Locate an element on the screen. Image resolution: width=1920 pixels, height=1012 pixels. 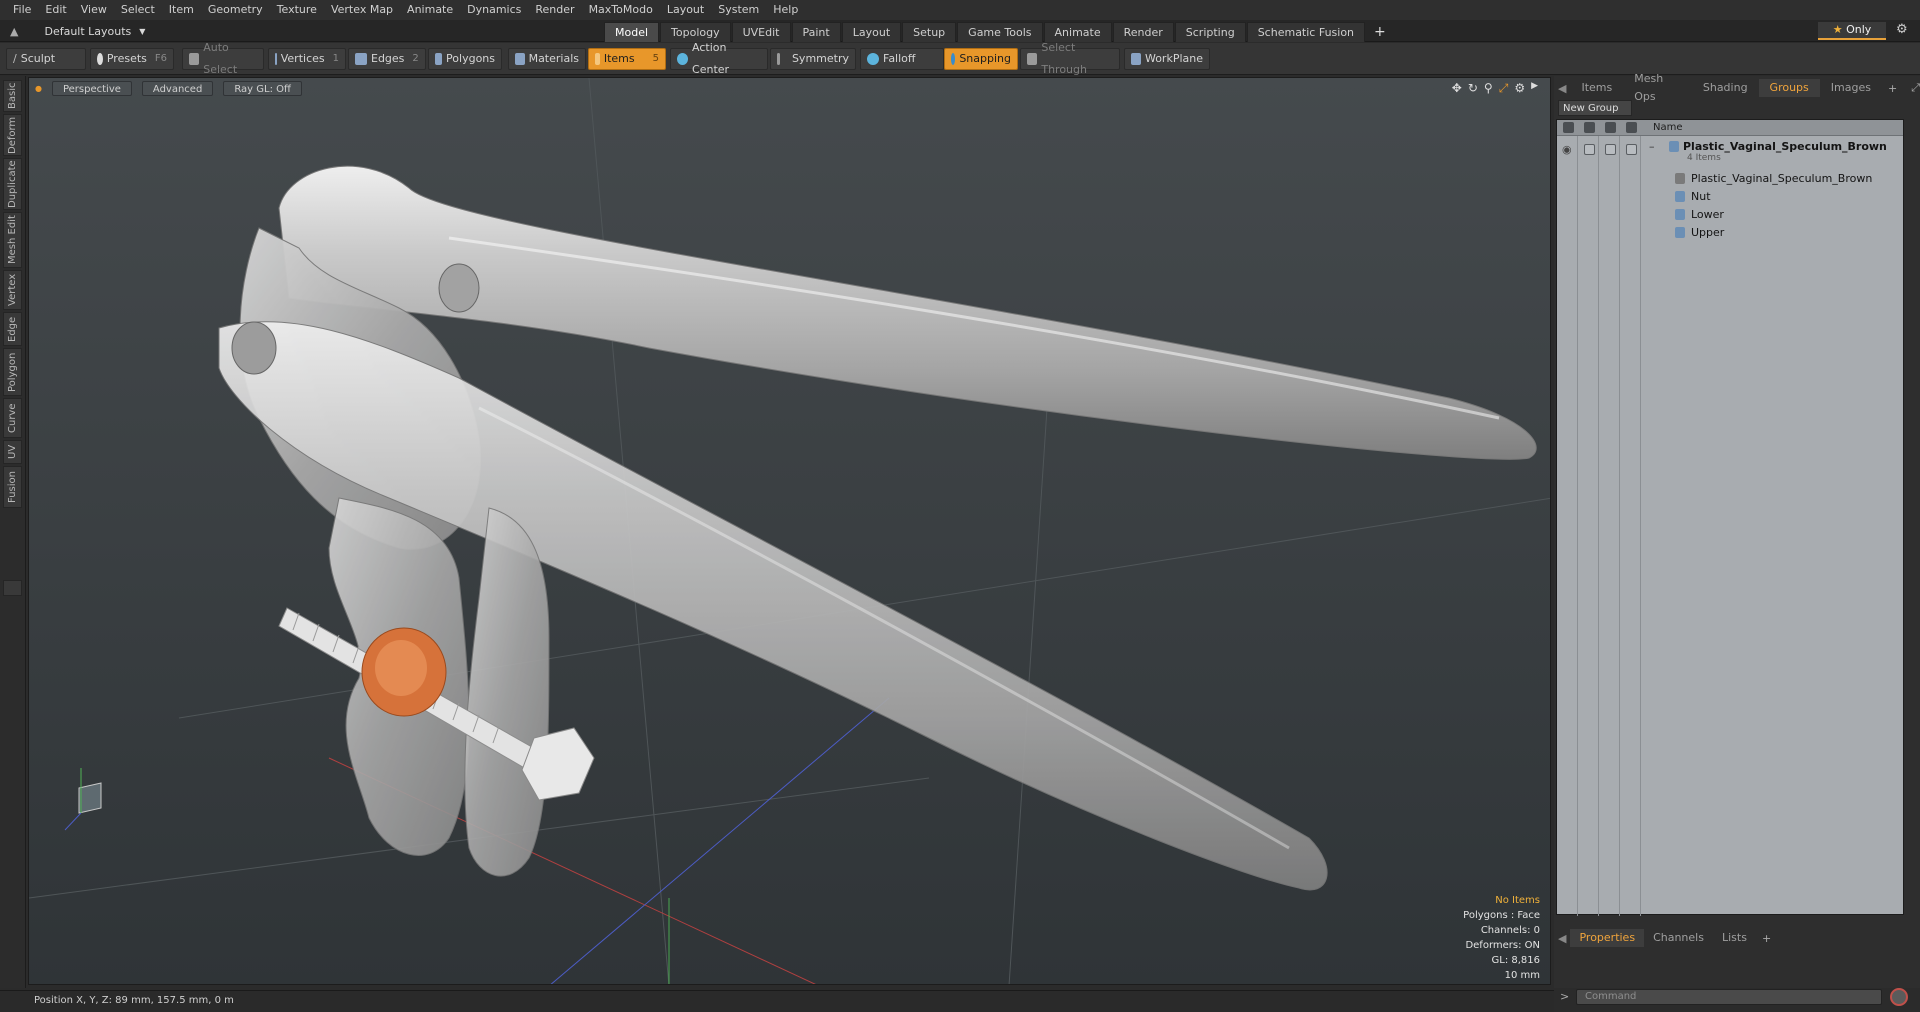
viewport-gear-icon: ⚙ is located at coordinates (1519, 88).